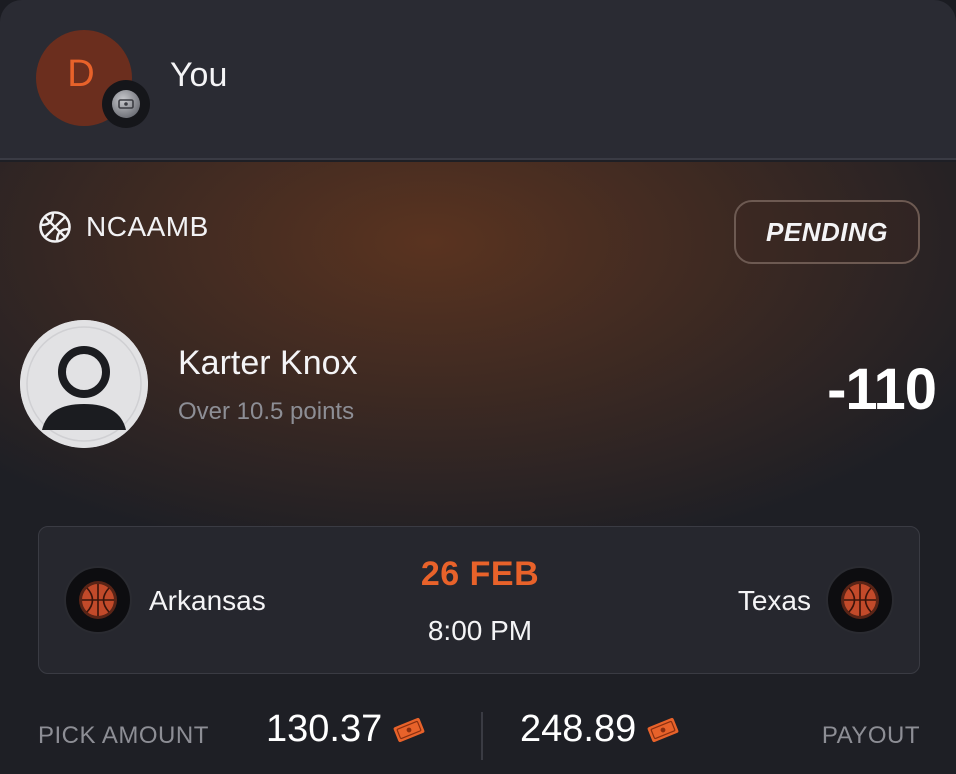 The width and height of the screenshot is (956, 774). Describe the element at coordinates (84, 384) in the screenshot. I see `default-avatar-icon` at that location.